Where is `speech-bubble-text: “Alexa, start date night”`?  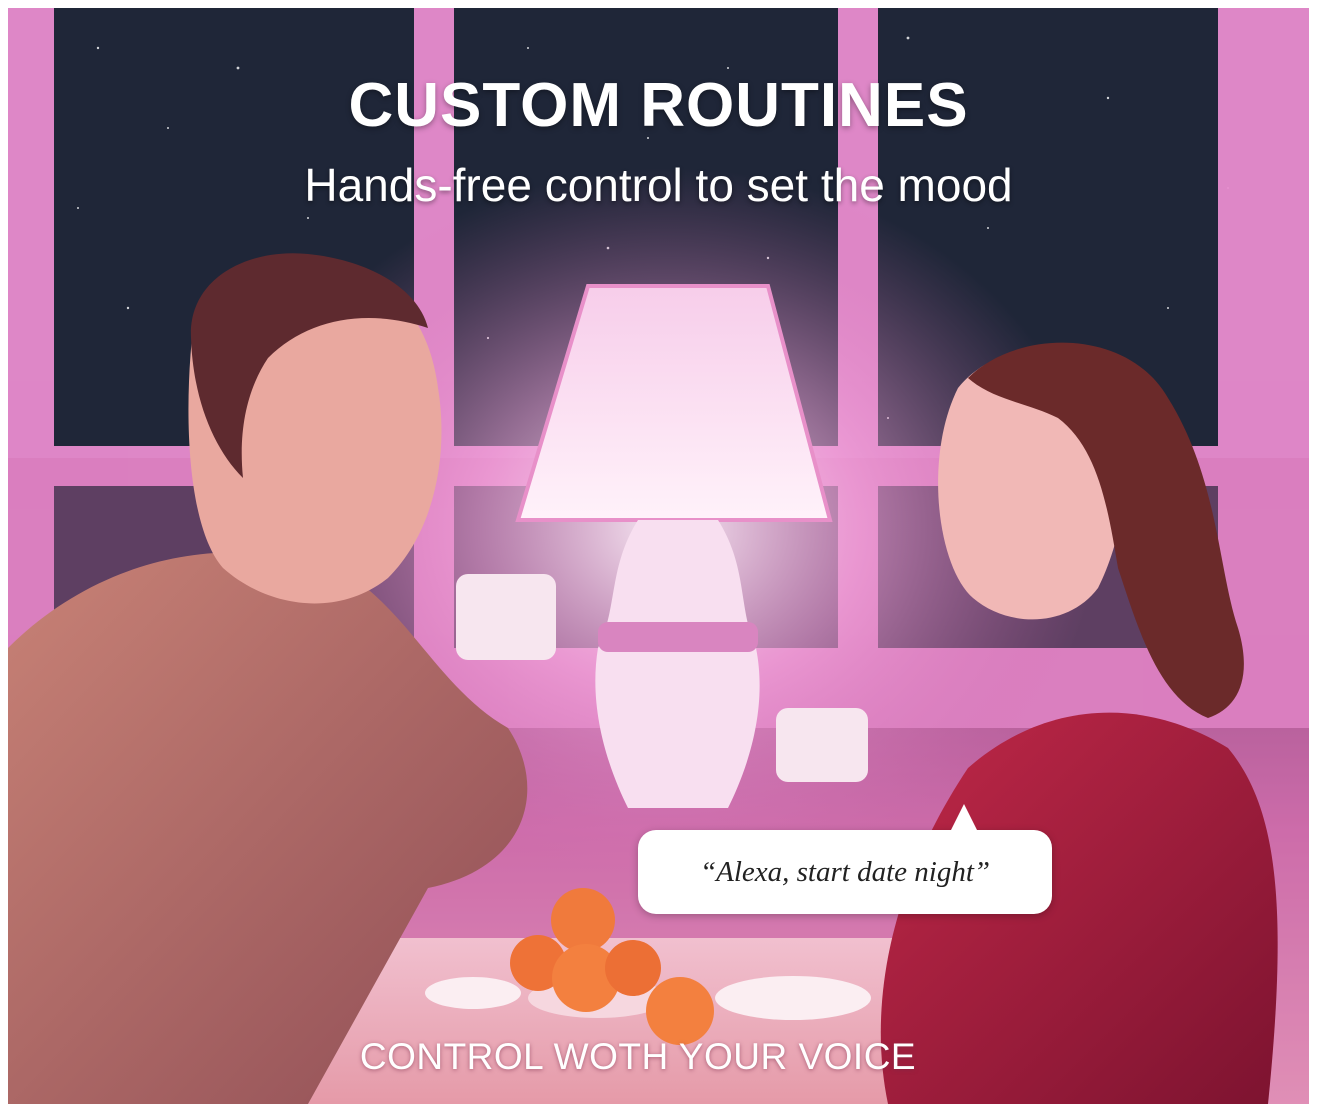 speech-bubble-text: “Alexa, start date night” is located at coordinates (845, 871).